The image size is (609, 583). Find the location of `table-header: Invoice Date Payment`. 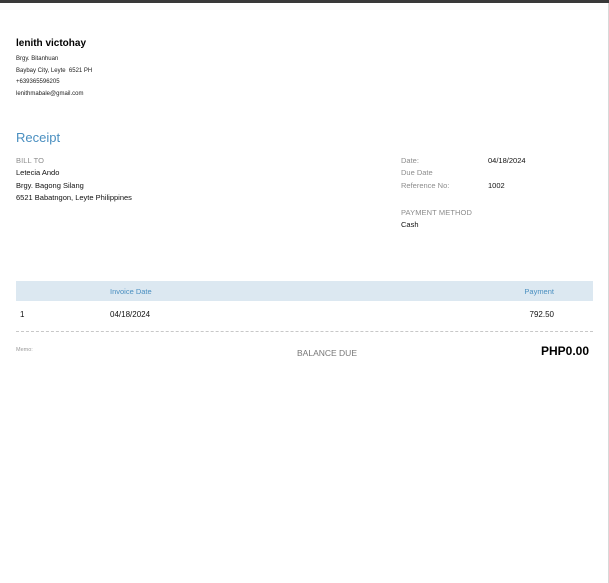

table-header: Invoice Date Payment is located at coordinates (304, 291).